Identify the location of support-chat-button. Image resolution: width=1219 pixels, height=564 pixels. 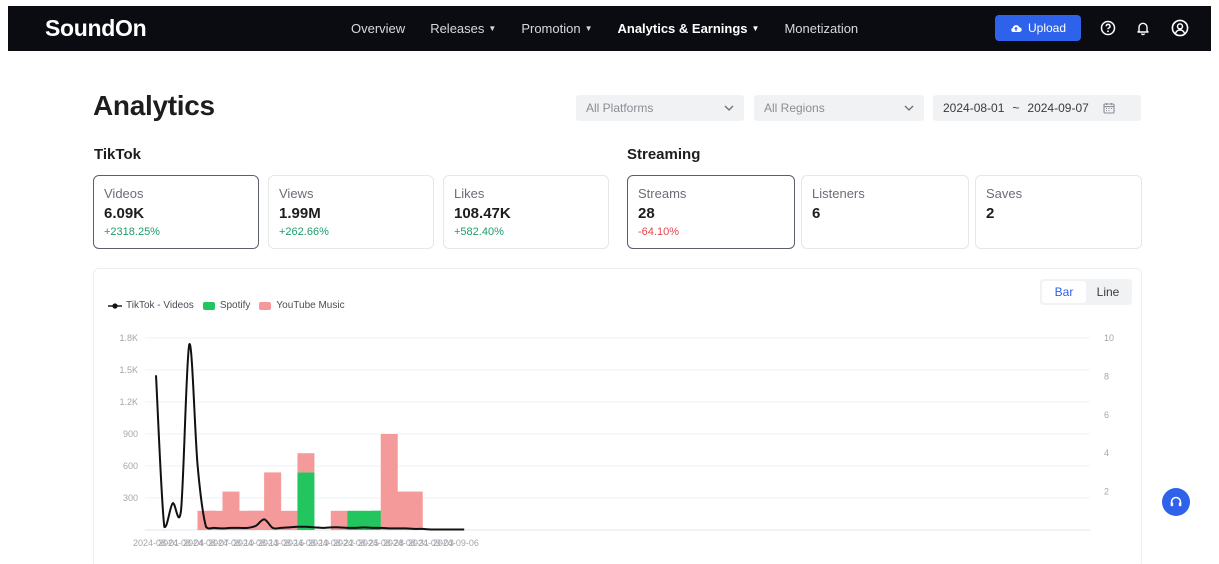
(1176, 502).